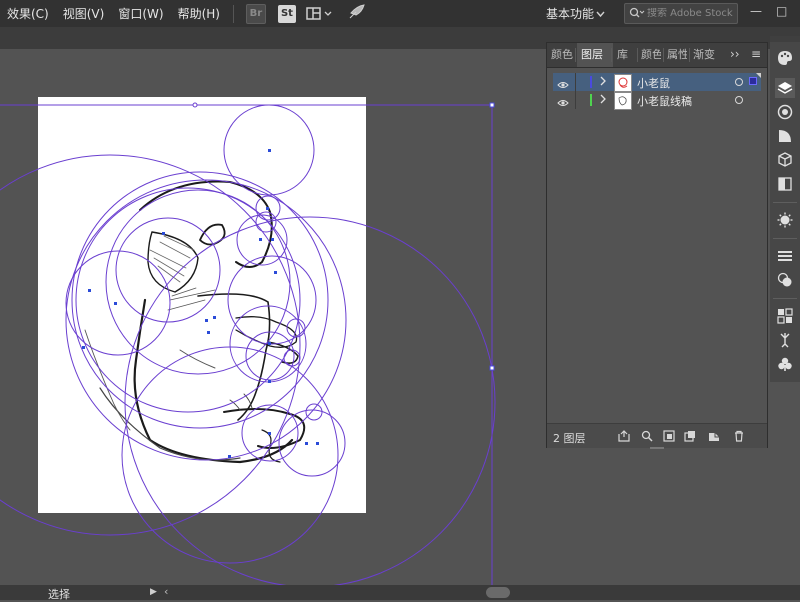 The image size is (800, 602). Describe the element at coordinates (569, 438) in the screenshot. I see `layer-count: 2 图层` at that location.